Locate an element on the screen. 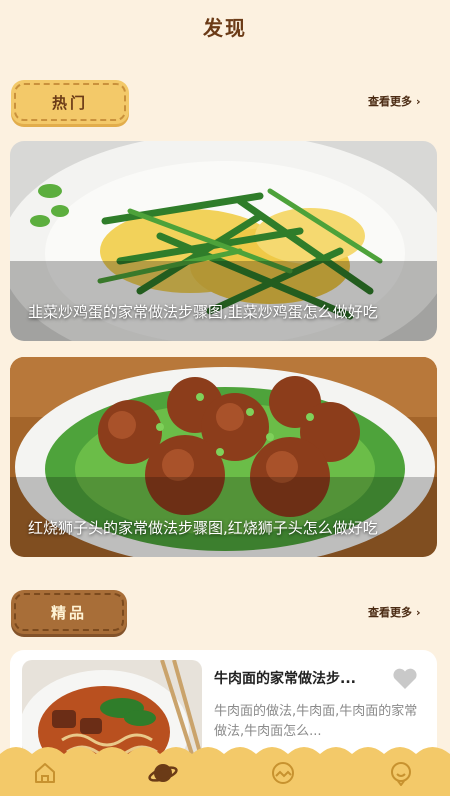 This screenshot has width=450, height=796. hot-see-more-link: 查看更多 › is located at coordinates (394, 101).